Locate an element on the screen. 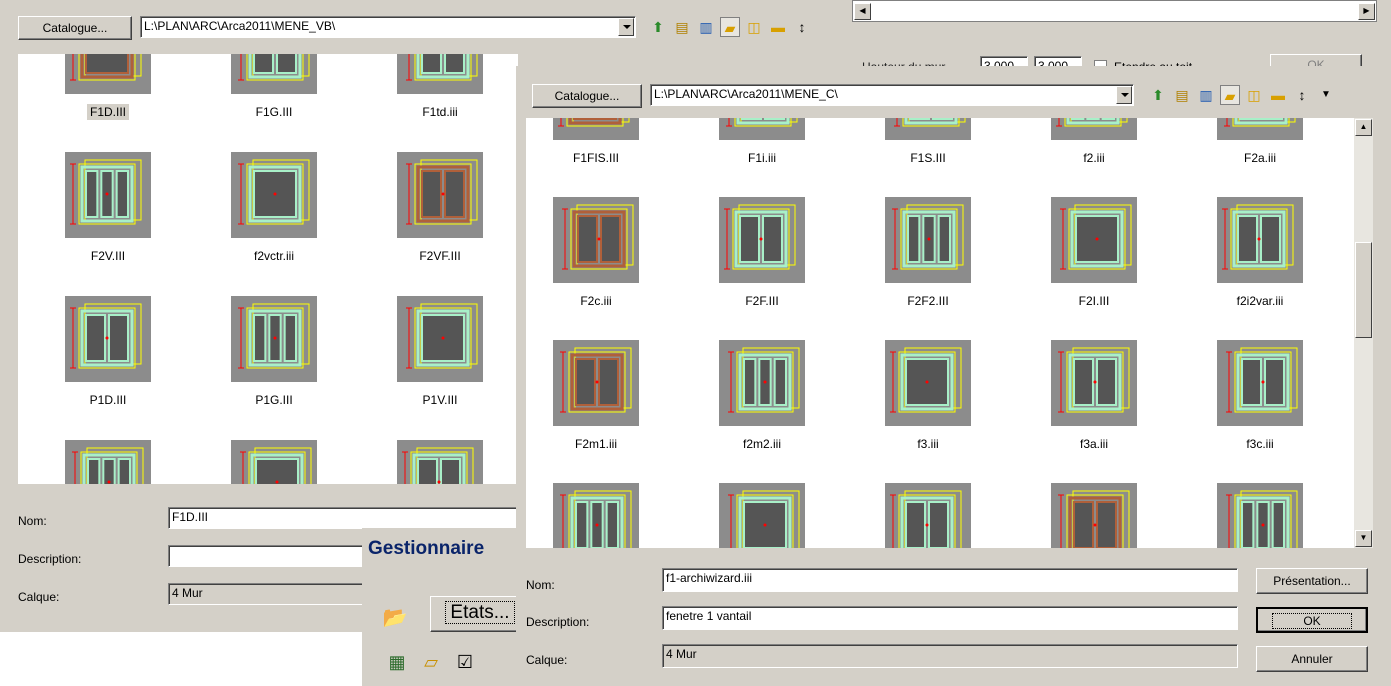 This screenshot has height=686, width=1391. thumbnail-item: F1S.III is located at coordinates (928, 142).